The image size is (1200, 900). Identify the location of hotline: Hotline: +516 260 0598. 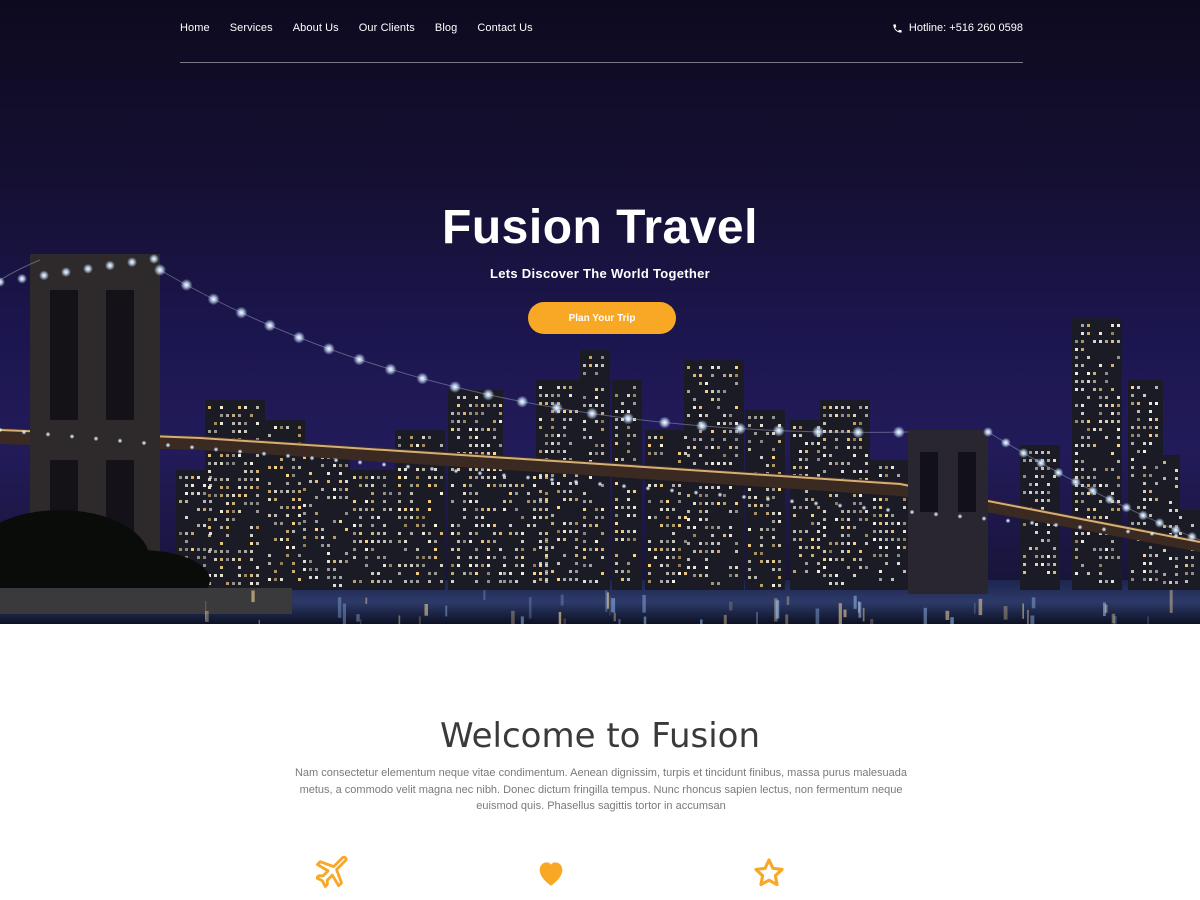
(957, 28).